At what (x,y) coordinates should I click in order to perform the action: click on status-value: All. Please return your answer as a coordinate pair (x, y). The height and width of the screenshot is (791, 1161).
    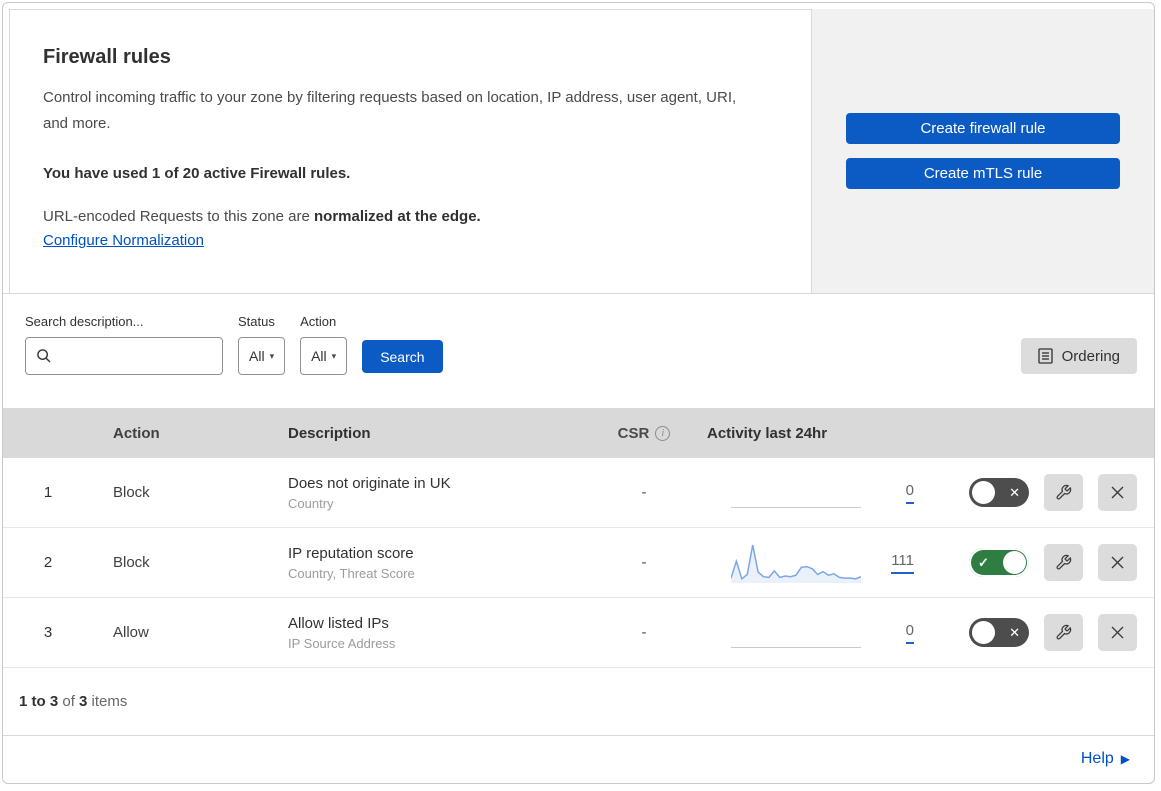
    Looking at the image, I should click on (257, 356).